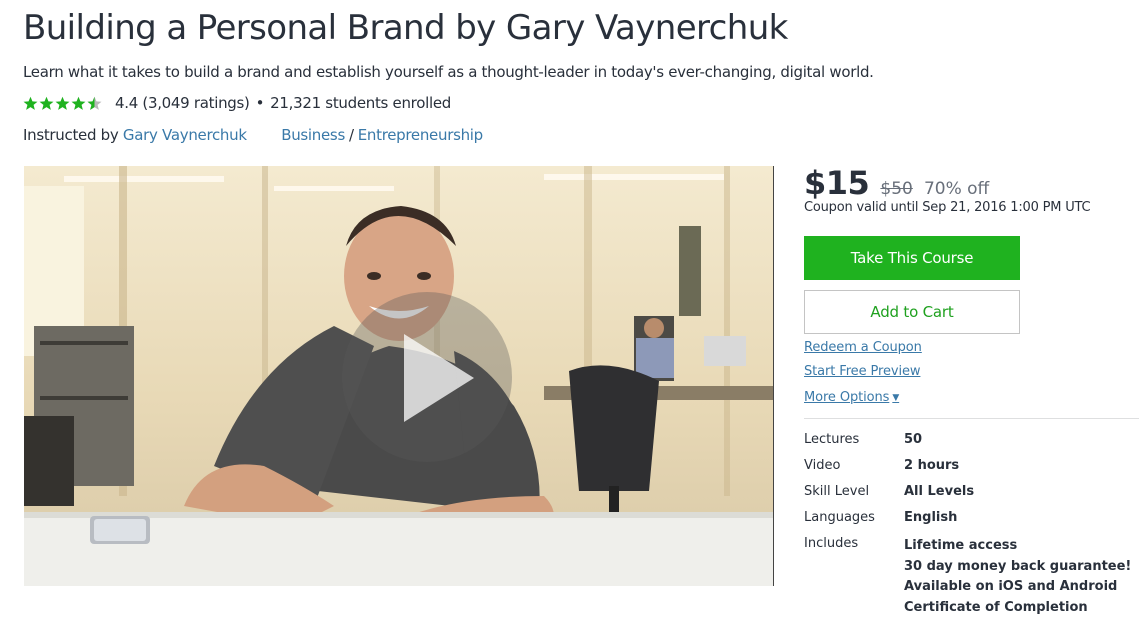 The height and width of the screenshot is (626, 1139). I want to click on detail-label: Languages, so click(839, 517).